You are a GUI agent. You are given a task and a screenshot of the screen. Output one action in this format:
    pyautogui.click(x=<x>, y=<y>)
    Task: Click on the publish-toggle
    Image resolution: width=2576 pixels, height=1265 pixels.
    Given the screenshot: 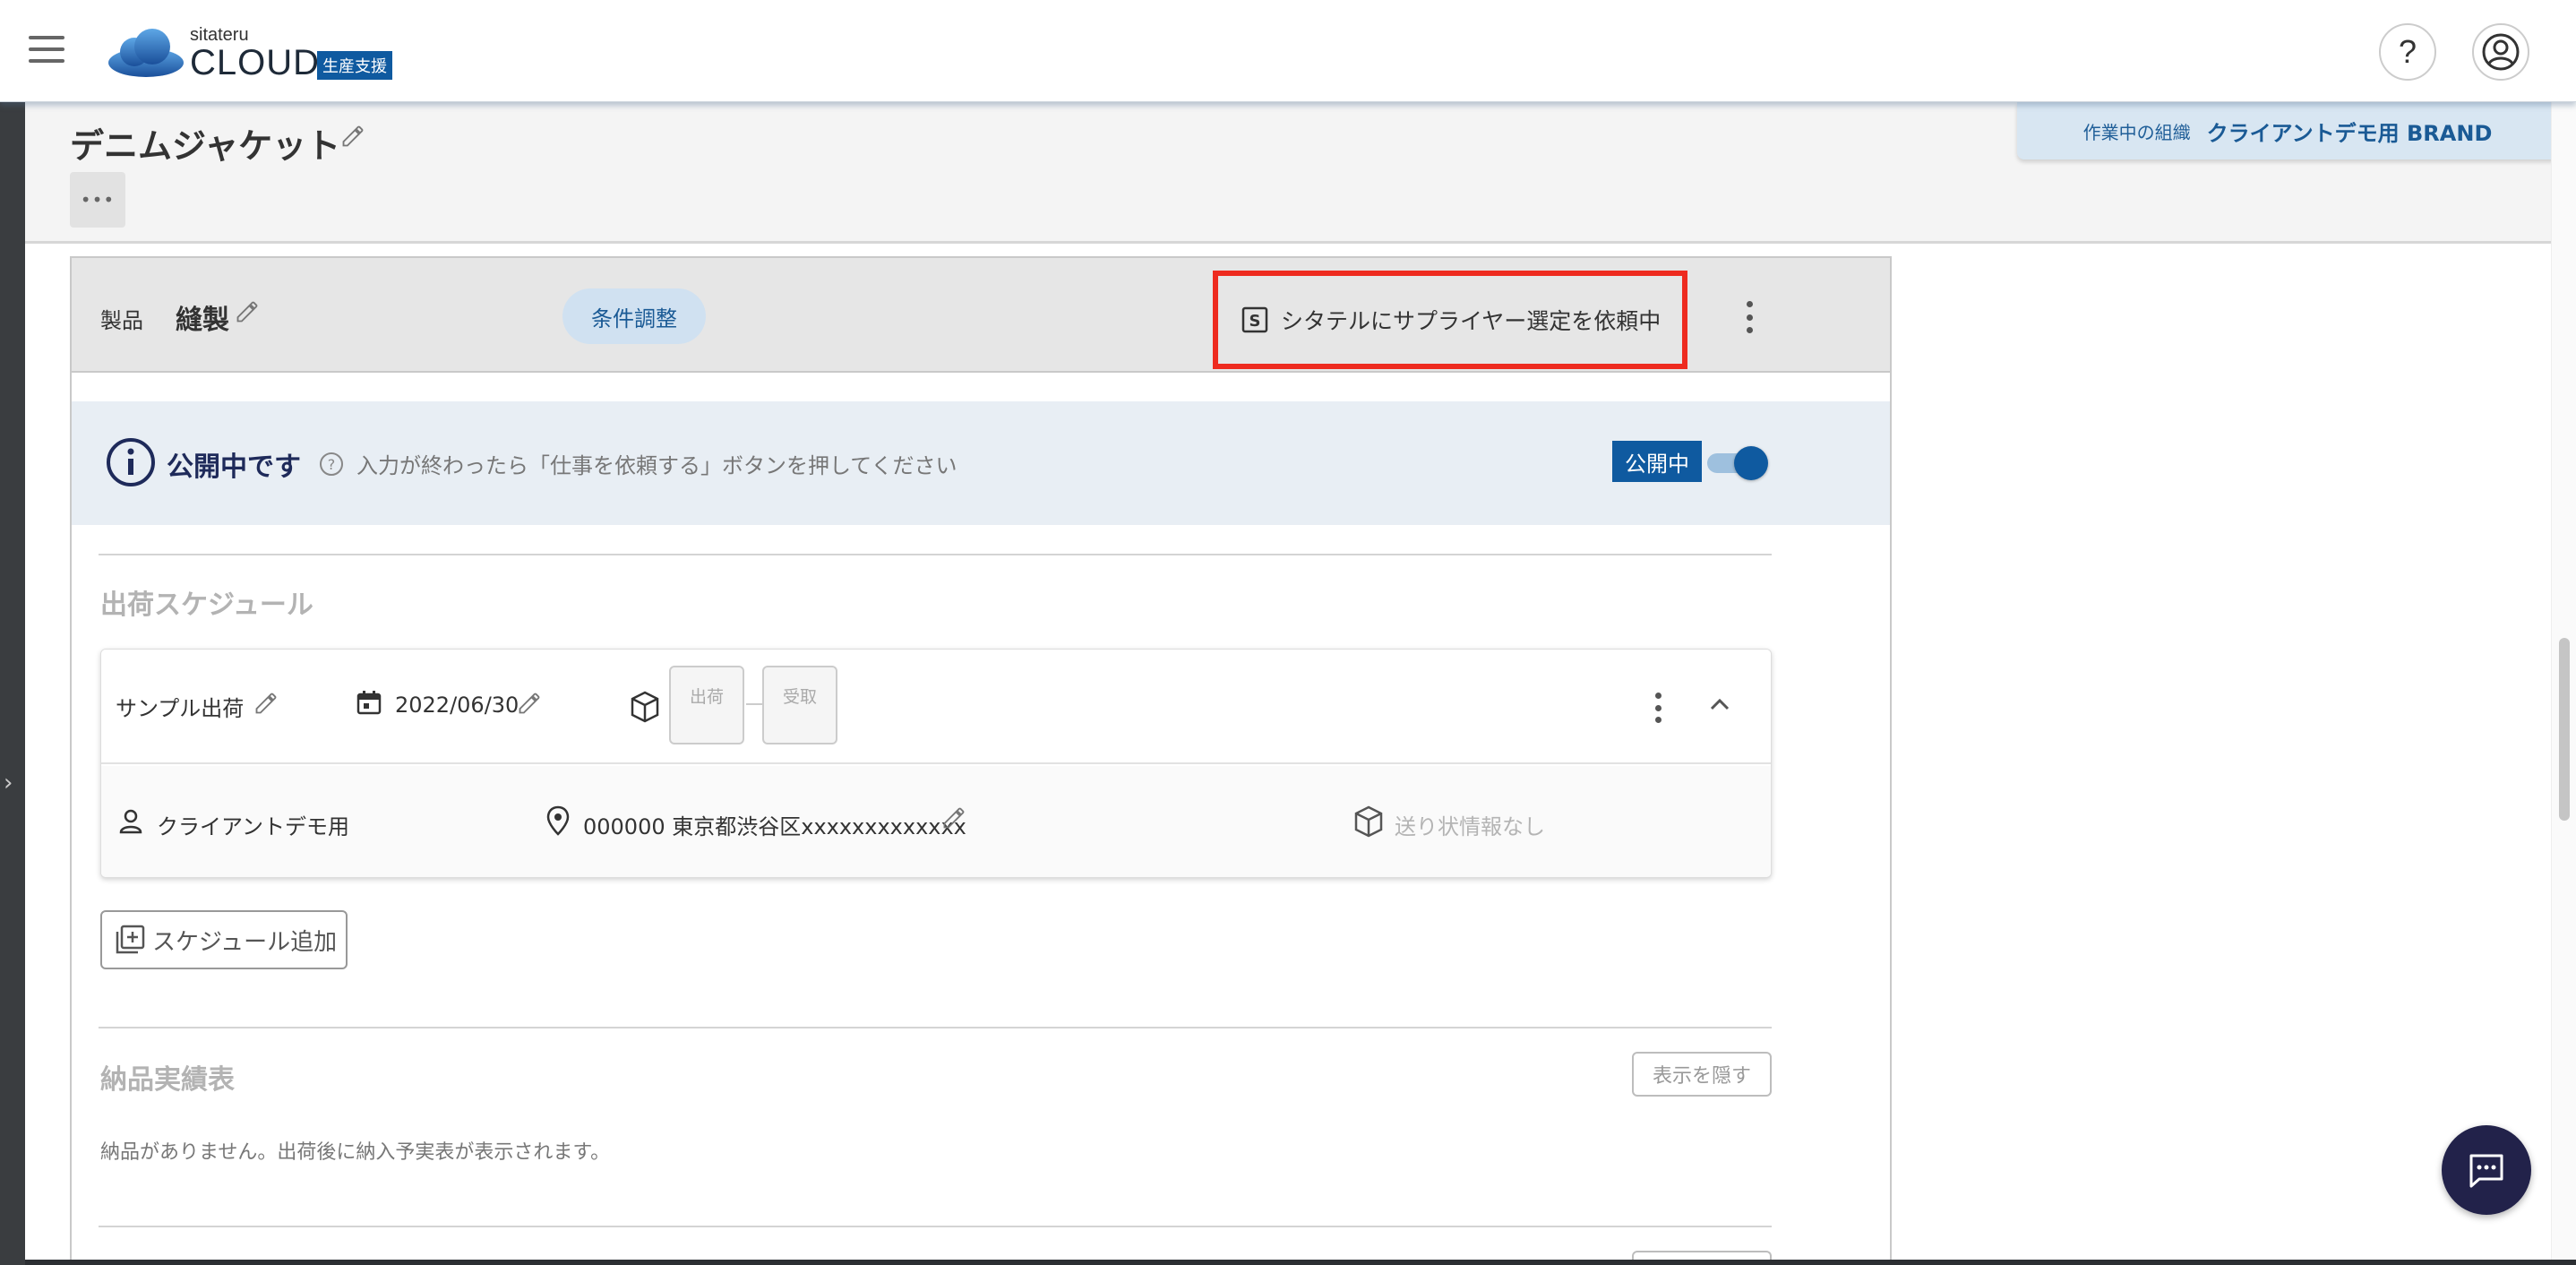 What is the action you would take?
    pyautogui.click(x=1738, y=463)
    